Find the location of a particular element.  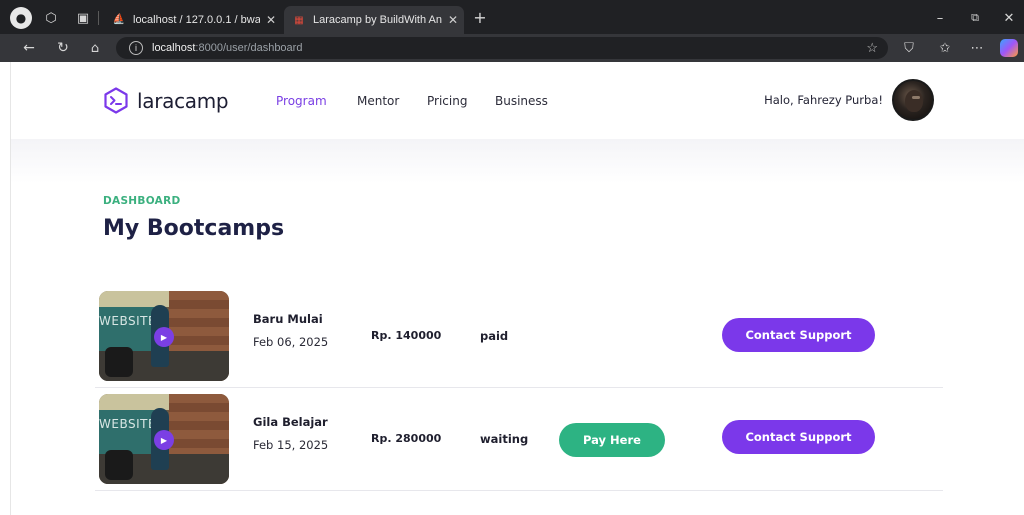

avatar is located at coordinates (913, 100).